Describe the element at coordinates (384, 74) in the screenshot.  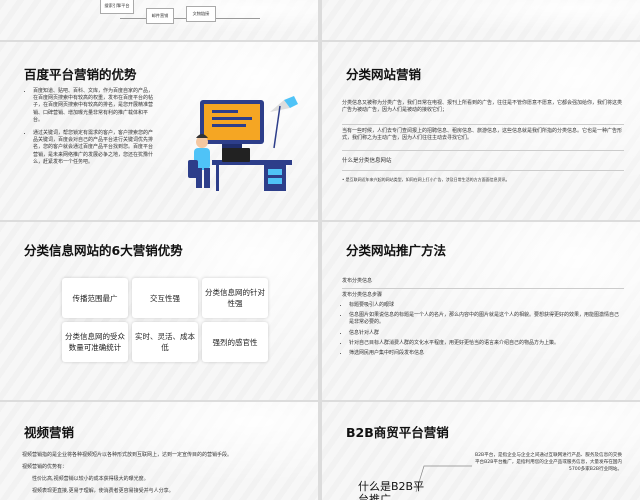
I see `slide-title: 分类网站营销` at that location.